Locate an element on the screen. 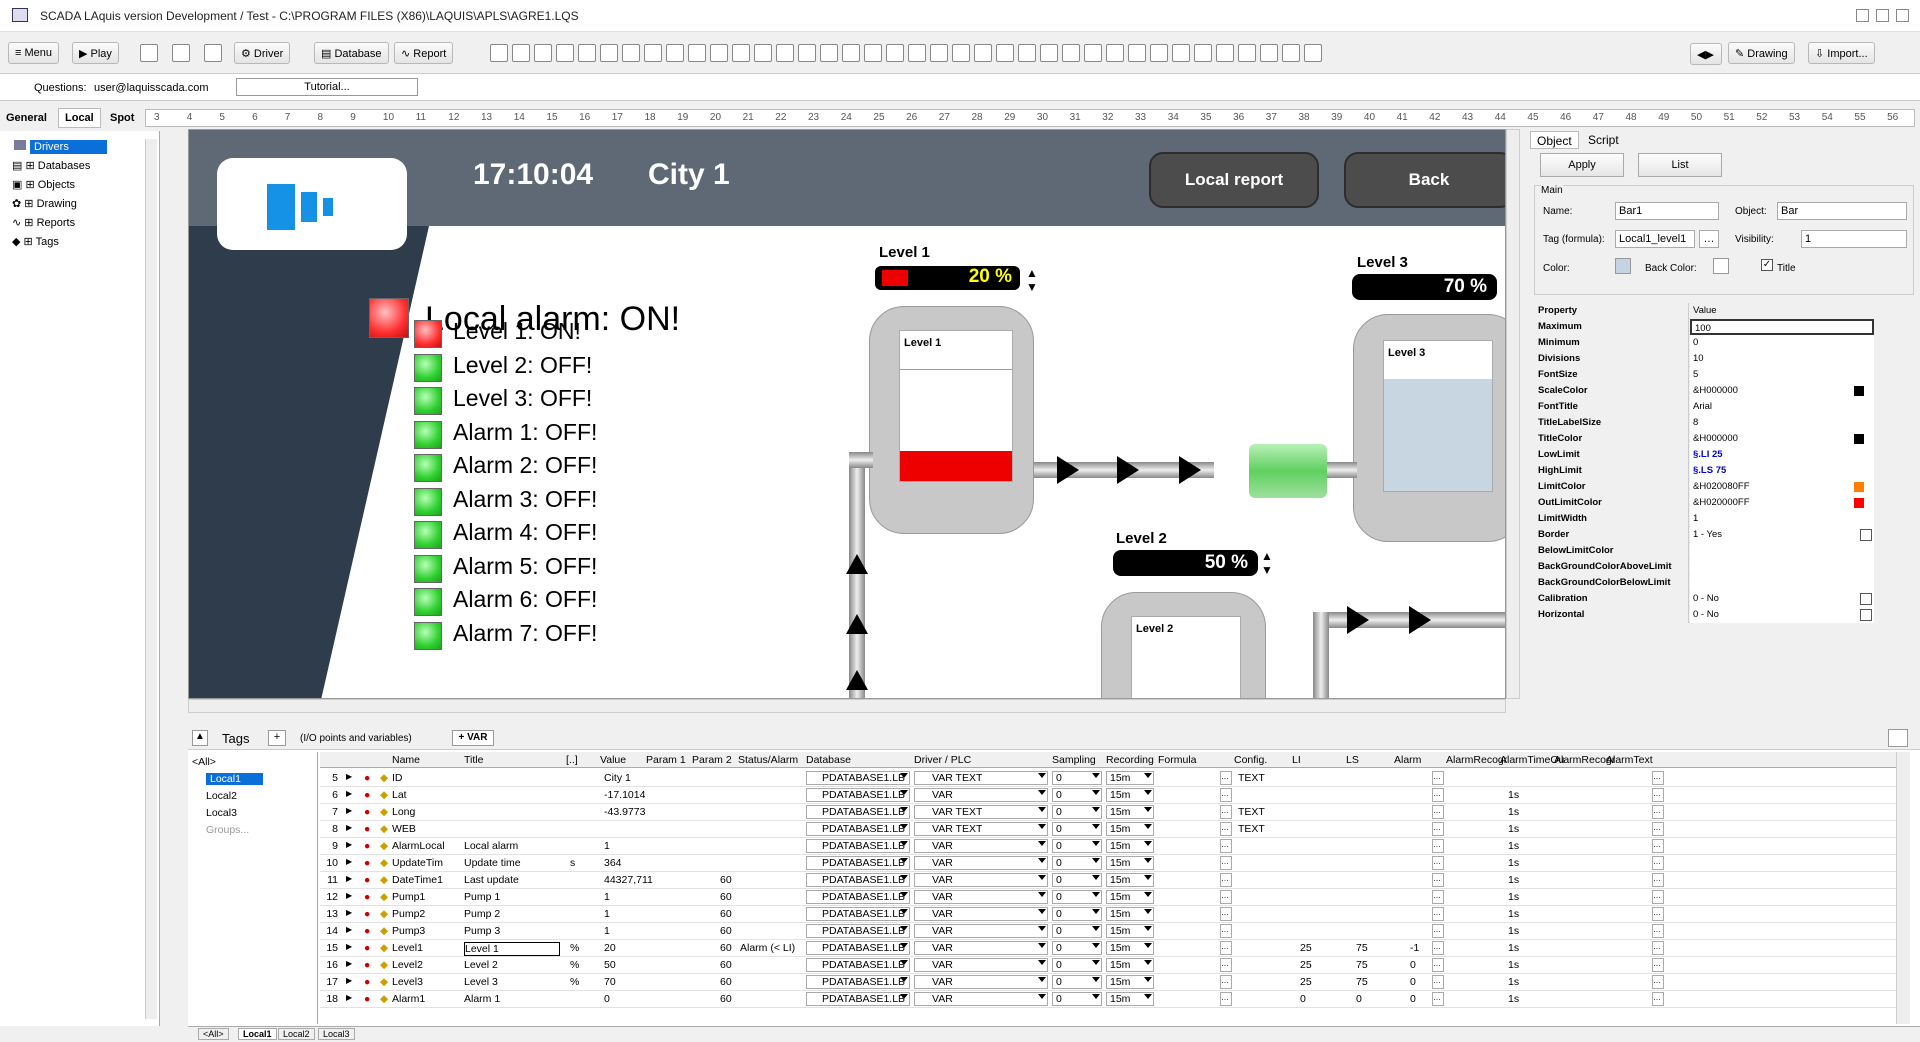  property-value: 5 is located at coordinates (1782, 375).